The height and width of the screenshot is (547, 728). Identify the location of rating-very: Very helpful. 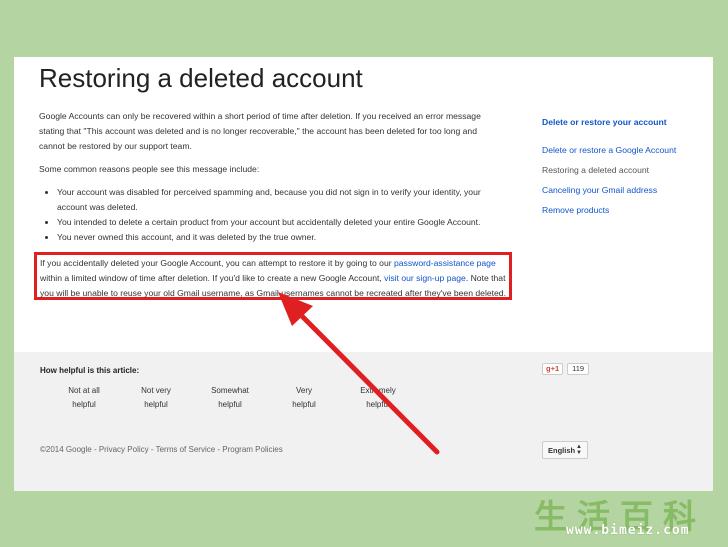
(304, 398).